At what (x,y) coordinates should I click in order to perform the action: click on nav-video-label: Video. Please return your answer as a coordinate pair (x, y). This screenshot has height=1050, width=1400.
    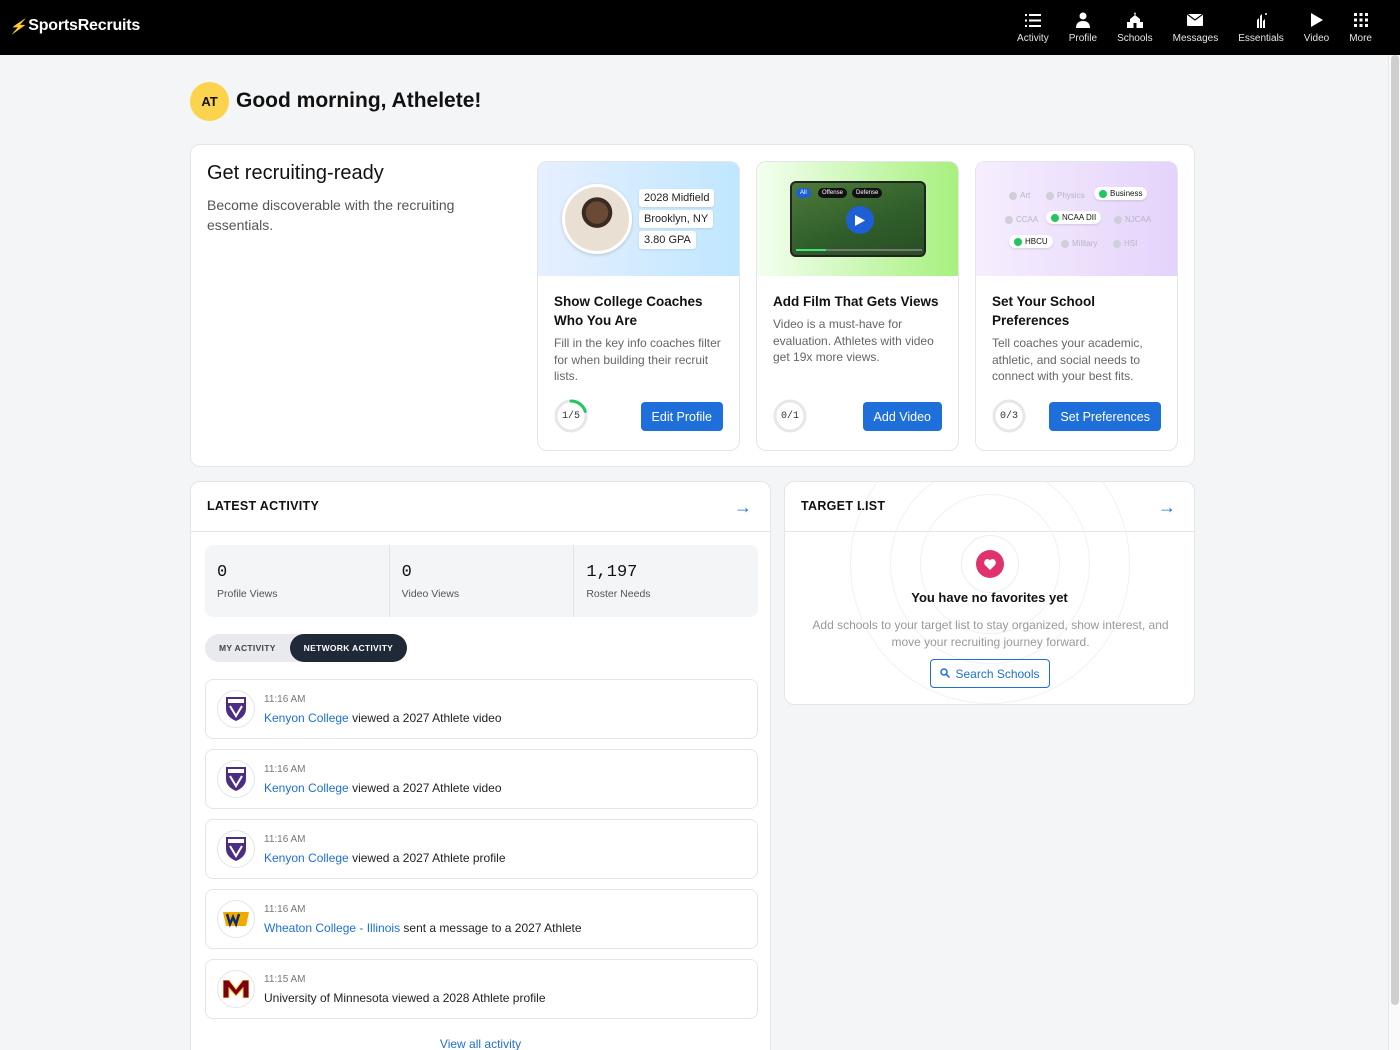
    Looking at the image, I should click on (1316, 38).